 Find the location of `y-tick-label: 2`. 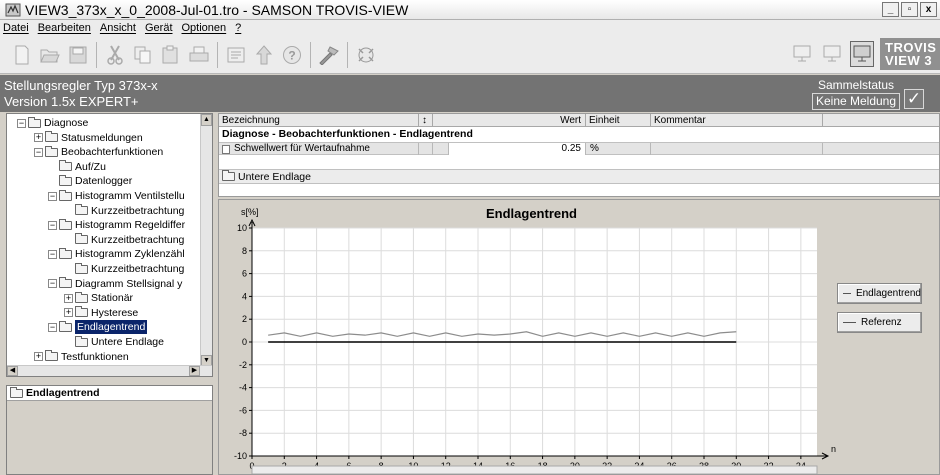

y-tick-label: 2 is located at coordinates (244, 319).